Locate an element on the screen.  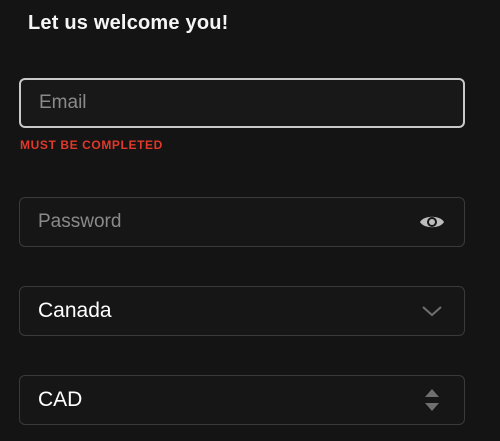
country-selected-value: Canada is located at coordinates (75, 310).